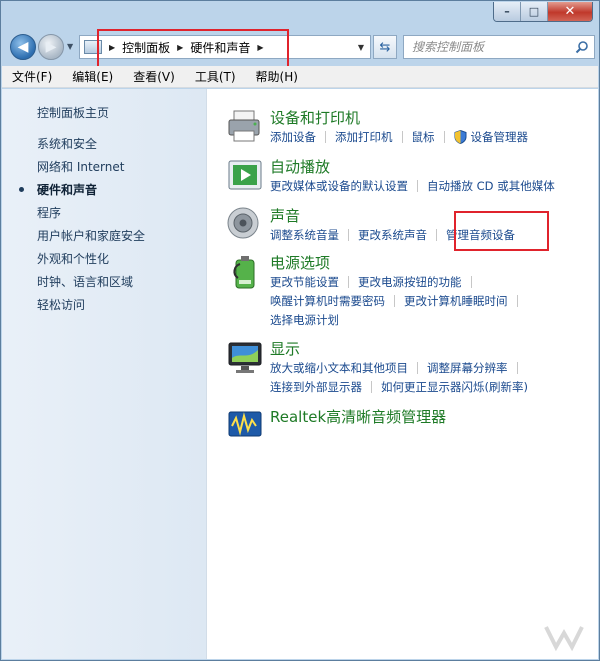  I want to click on address-highlight-box, so click(193, 50).